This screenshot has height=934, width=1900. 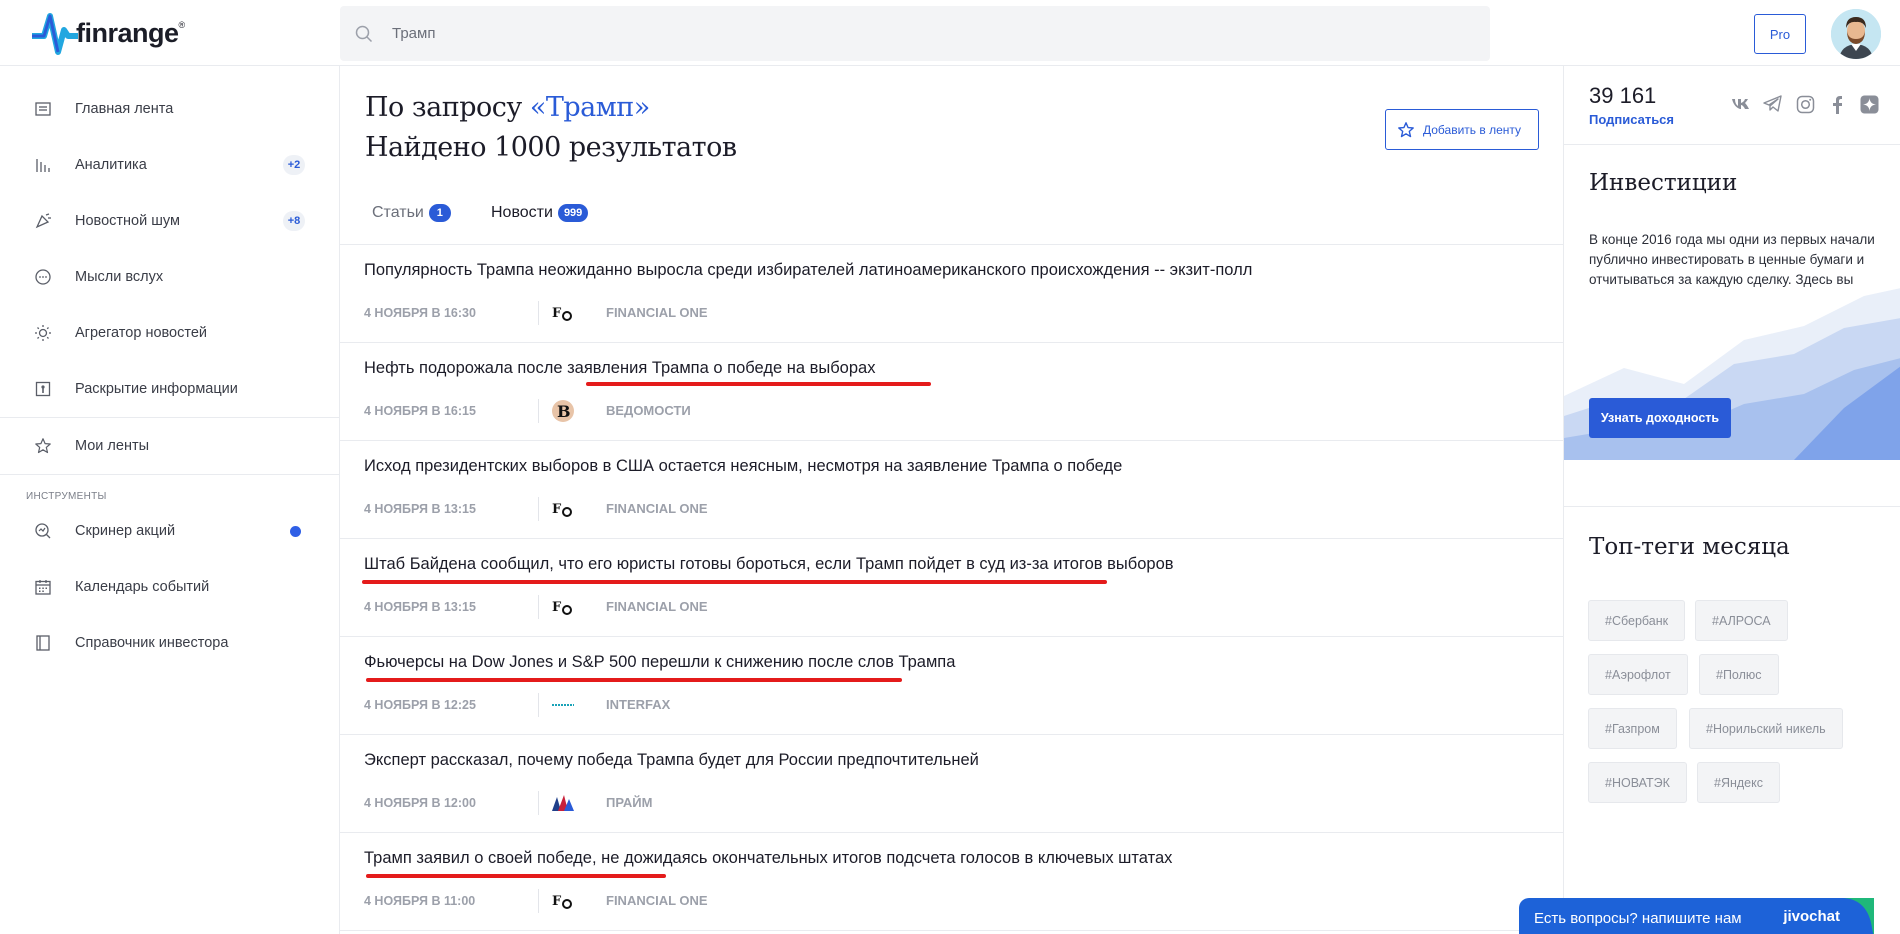 I want to click on subscribe-link: Подписаться, so click(x=1631, y=119).